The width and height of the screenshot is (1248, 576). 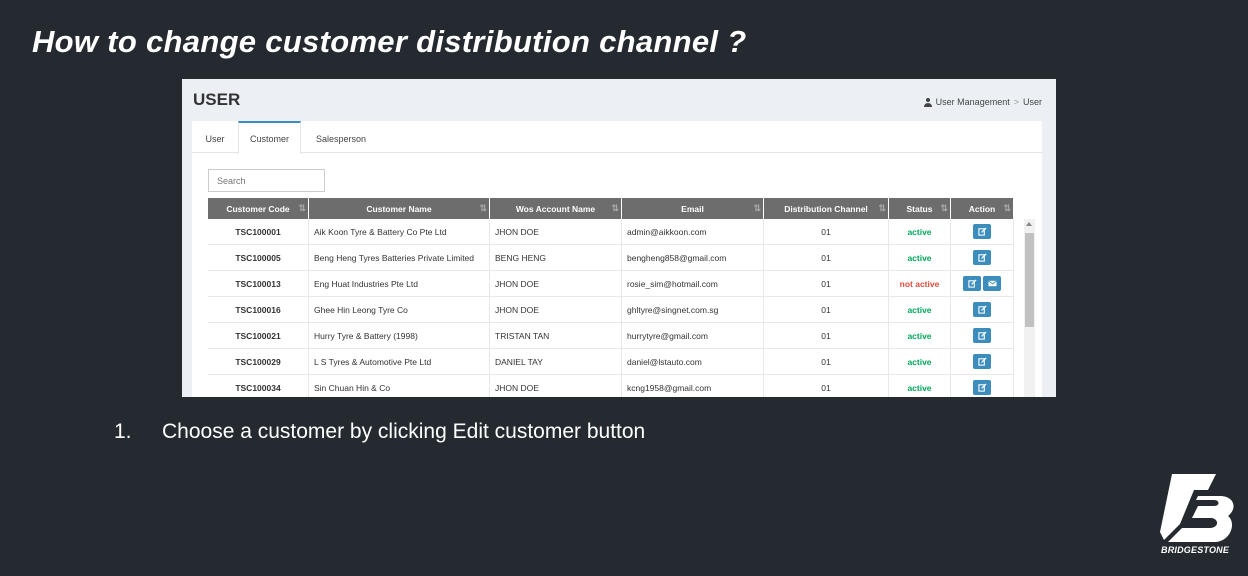 I want to click on column-header-wos-account-name: Wos Account Name ⇅, so click(x=556, y=208).